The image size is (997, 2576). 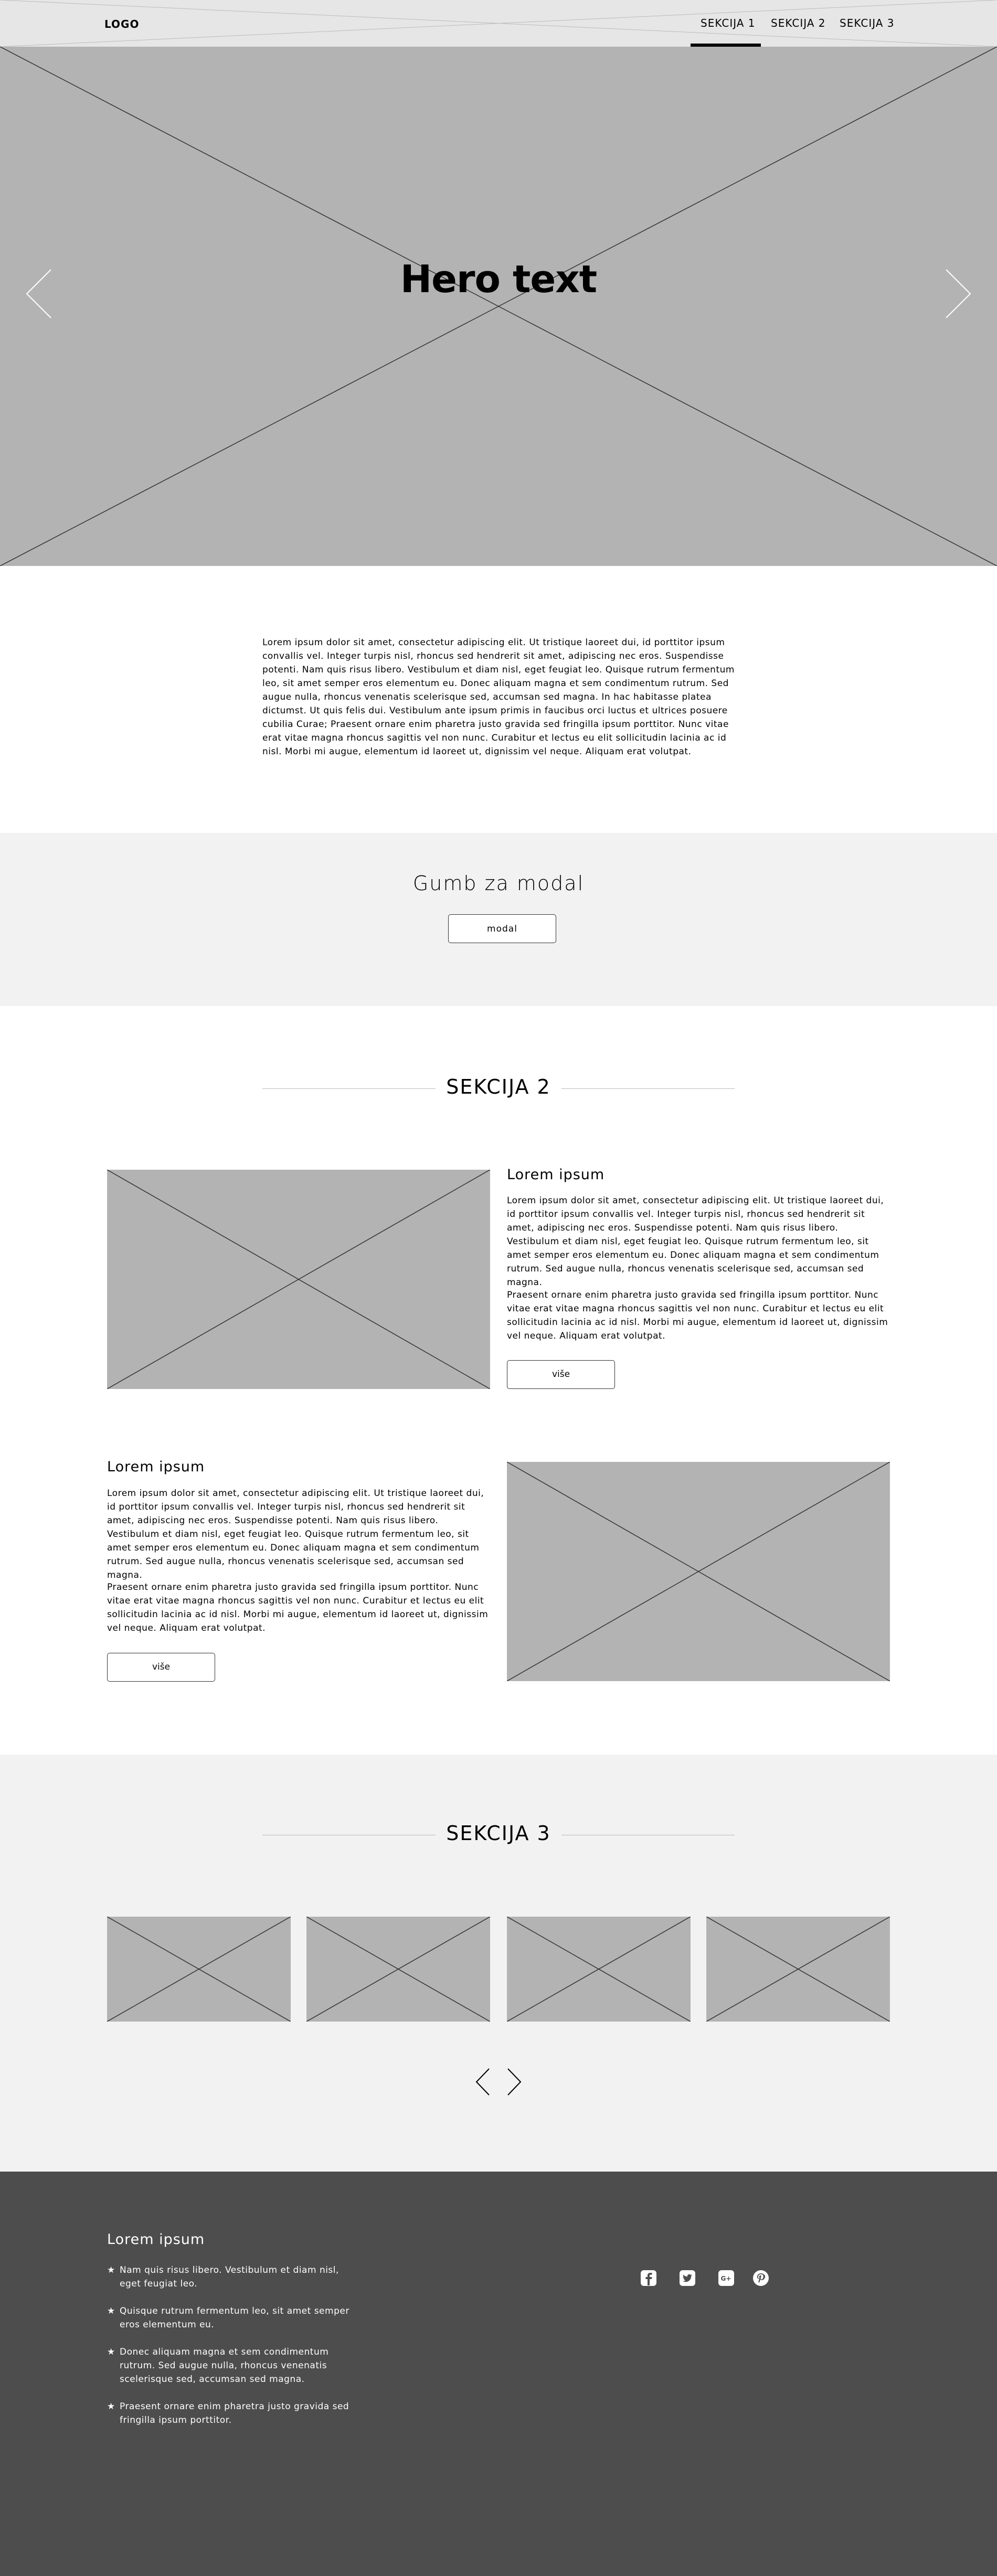 I want to click on hero-next-button, so click(x=957, y=294).